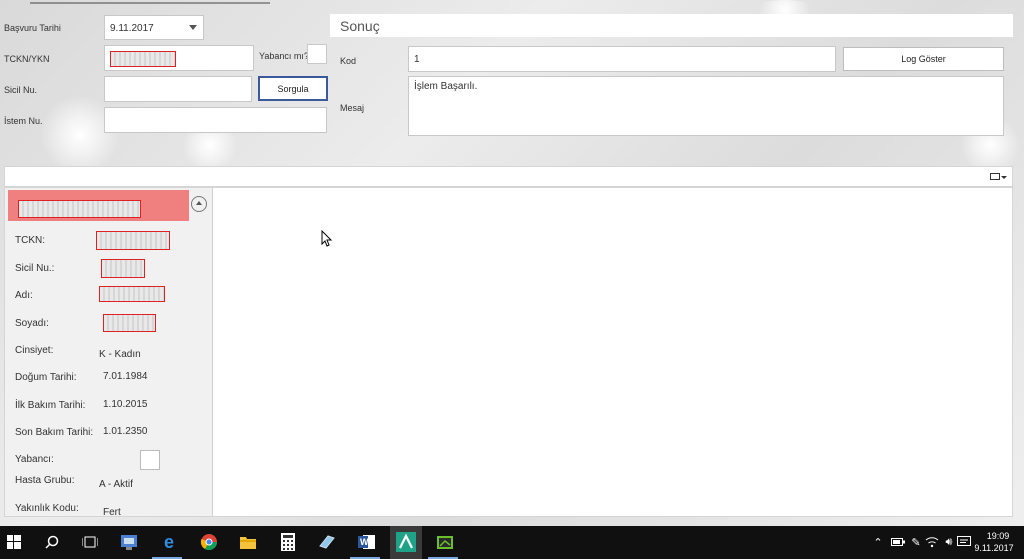 The image size is (1024, 559). I want to click on file-explorer-icon, so click(248, 542).